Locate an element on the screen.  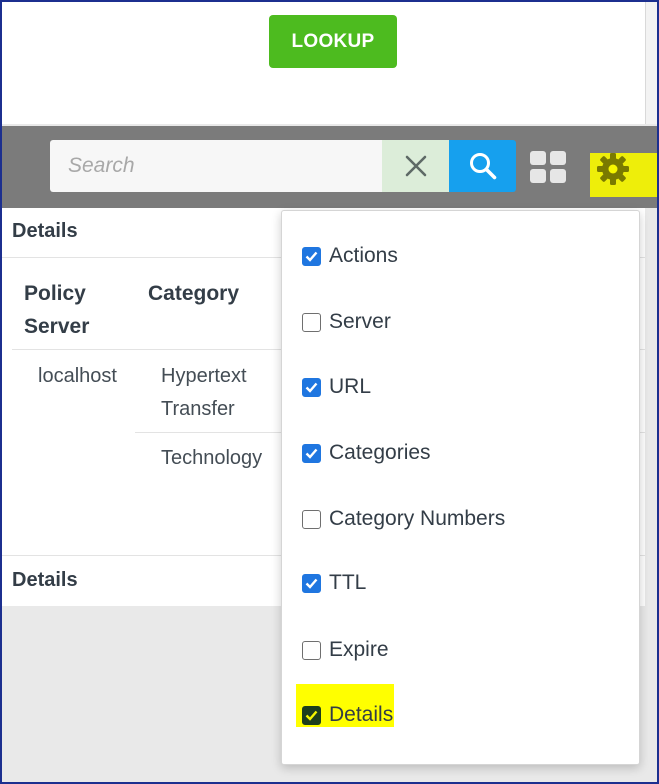
cell-category: Hypertext Transfer is located at coordinates (204, 392).